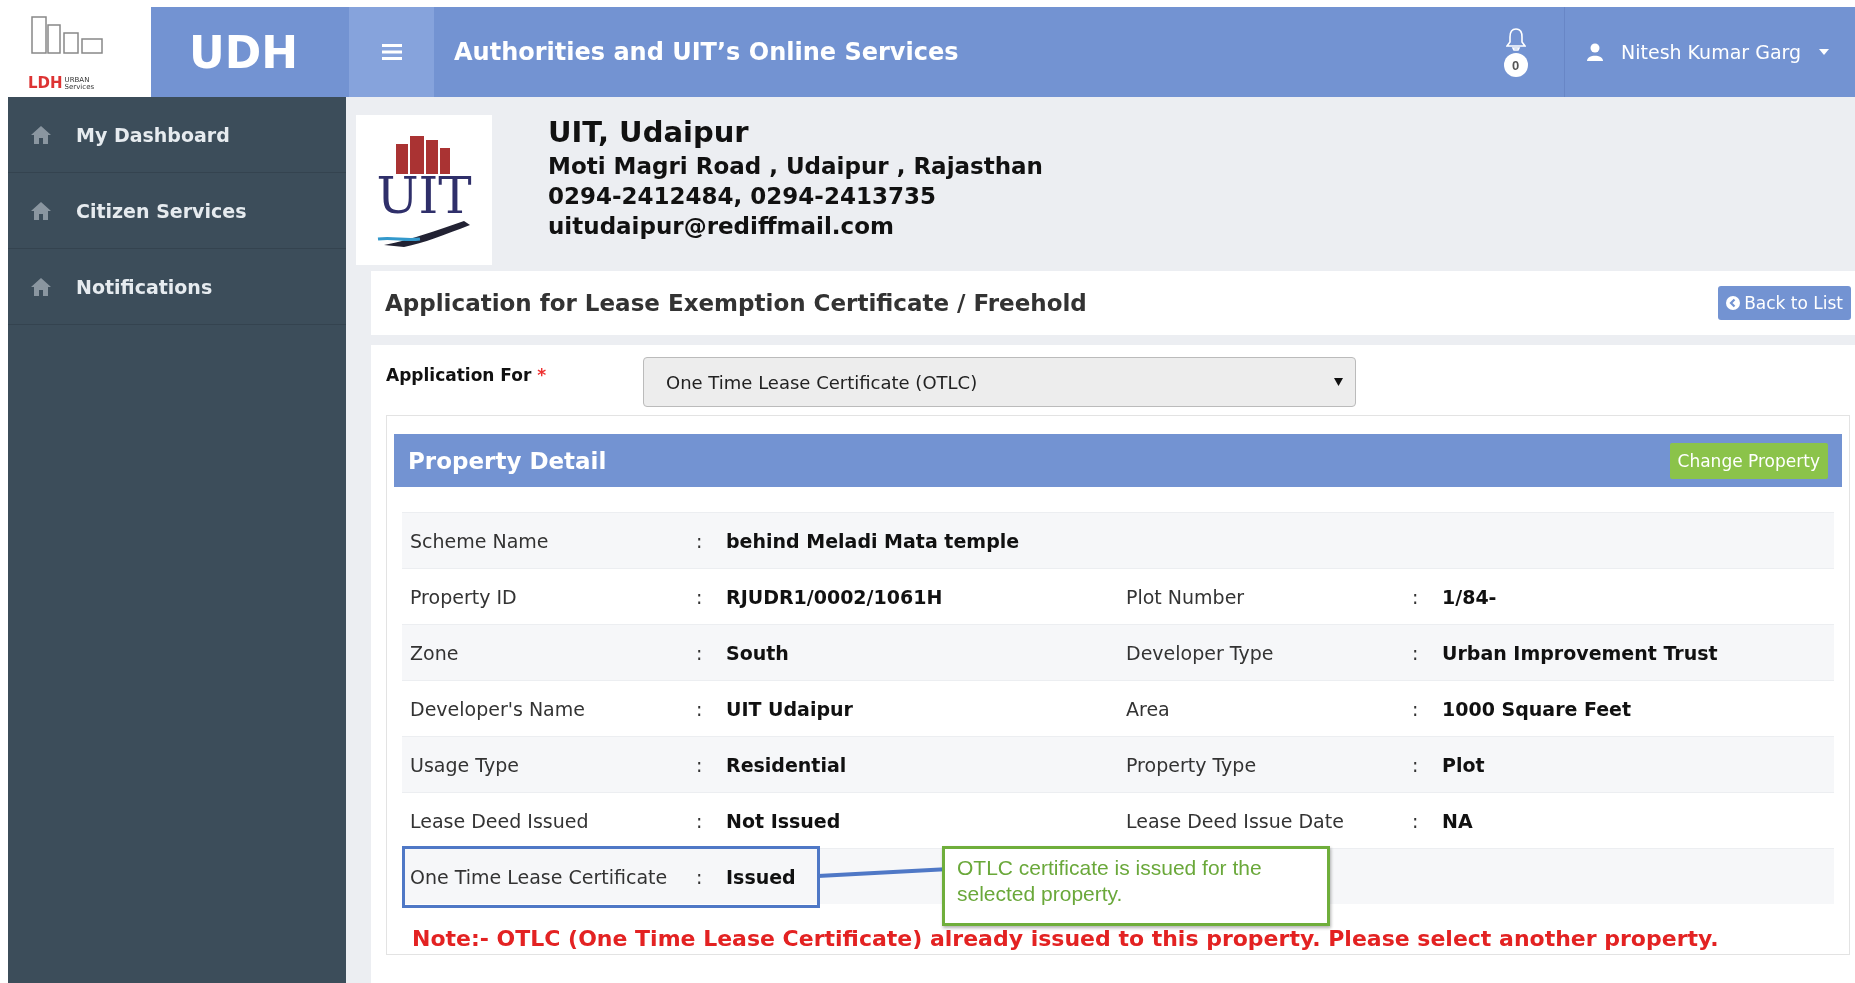 The width and height of the screenshot is (1855, 983). Describe the element at coordinates (1537, 708) in the screenshot. I see `field-value: 1000 Square Feet` at that location.